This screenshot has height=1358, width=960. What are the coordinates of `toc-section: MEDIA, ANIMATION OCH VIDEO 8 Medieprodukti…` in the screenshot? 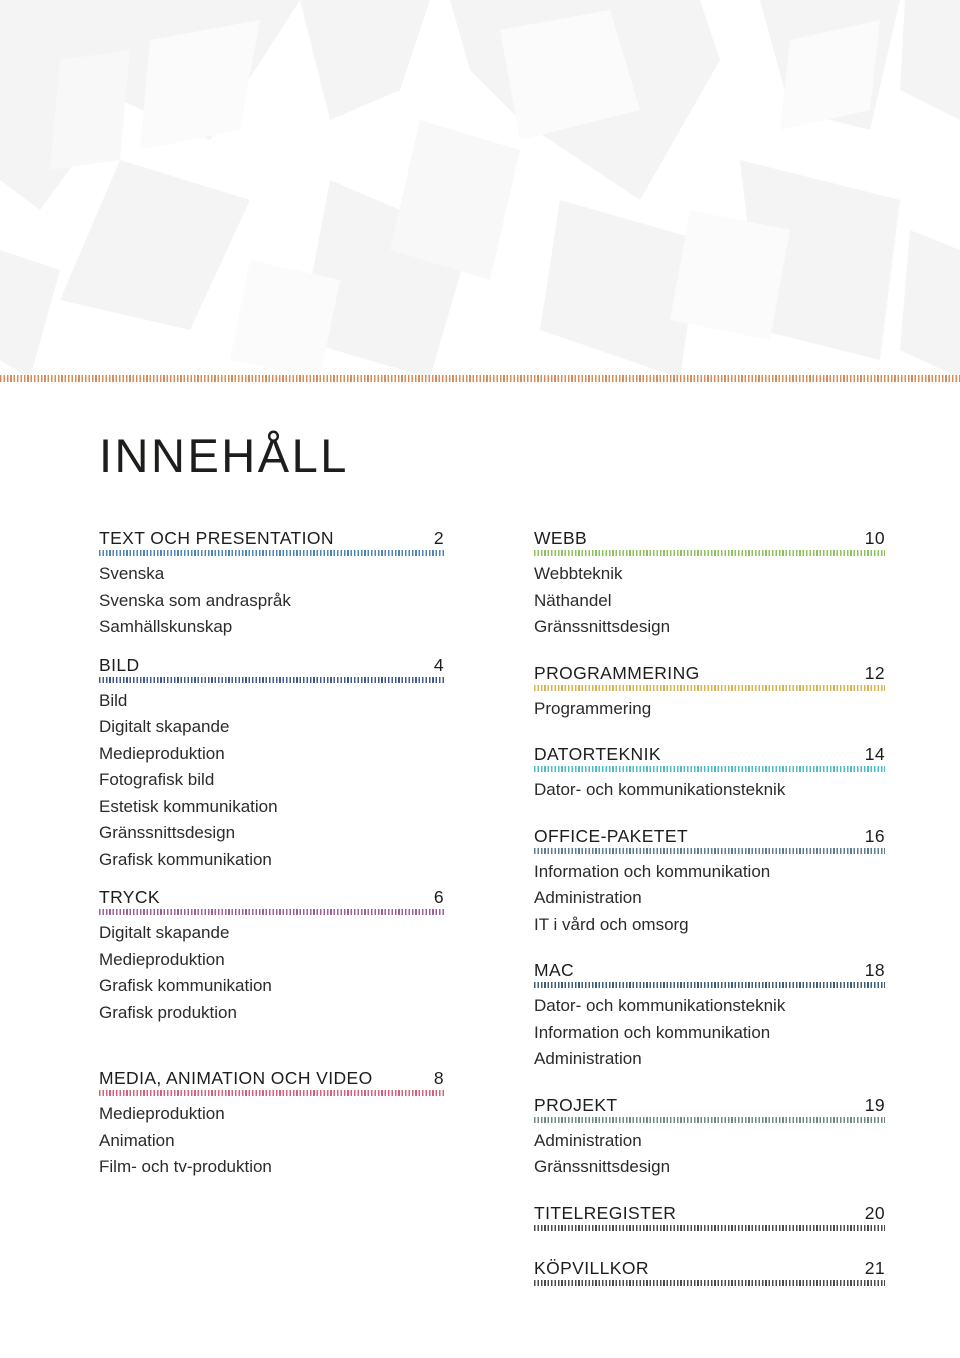 It's located at (271, 1124).